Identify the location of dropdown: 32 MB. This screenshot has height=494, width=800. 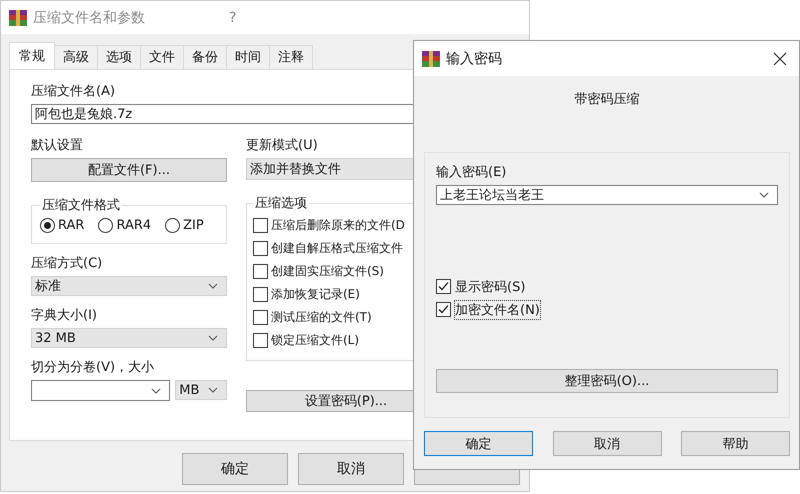
(129, 338).